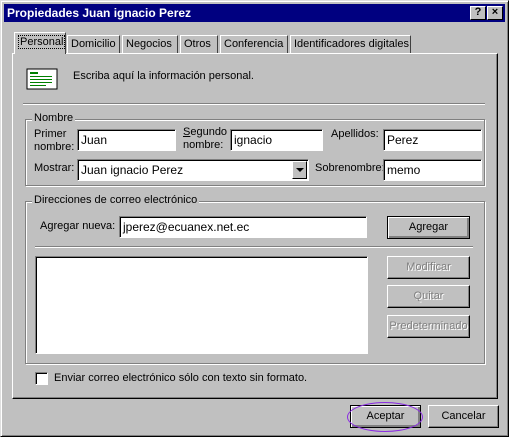  Describe the element at coordinates (42, 79) in the screenshot. I see `contact-card-icon` at that location.